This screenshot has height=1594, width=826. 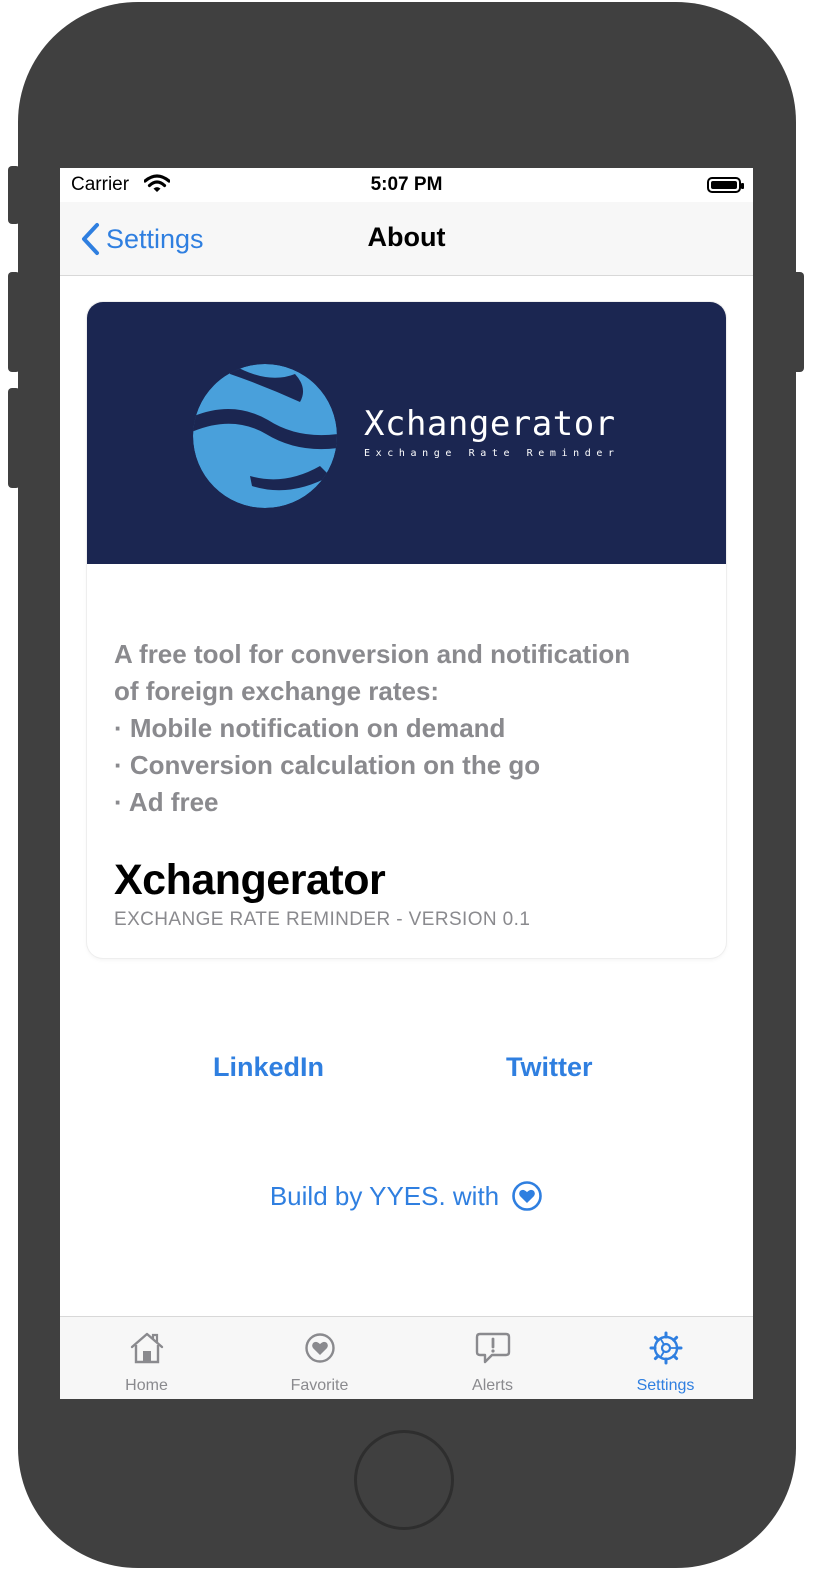 What do you see at coordinates (319, 1385) in the screenshot?
I see `tab-favorite-label: Favorite` at bounding box center [319, 1385].